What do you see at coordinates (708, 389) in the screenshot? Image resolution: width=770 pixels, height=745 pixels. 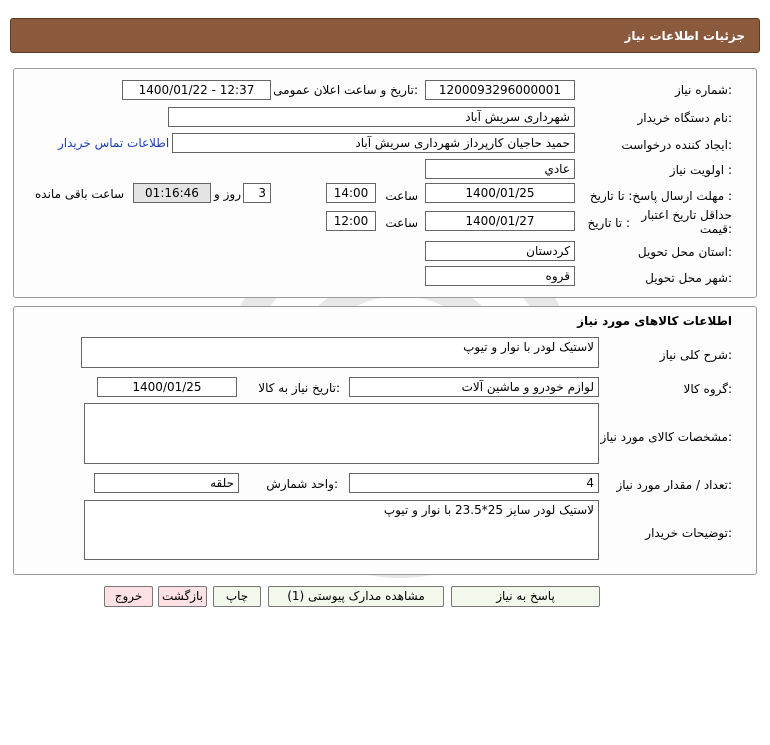 I see `group-label: گروه کالا:` at bounding box center [708, 389].